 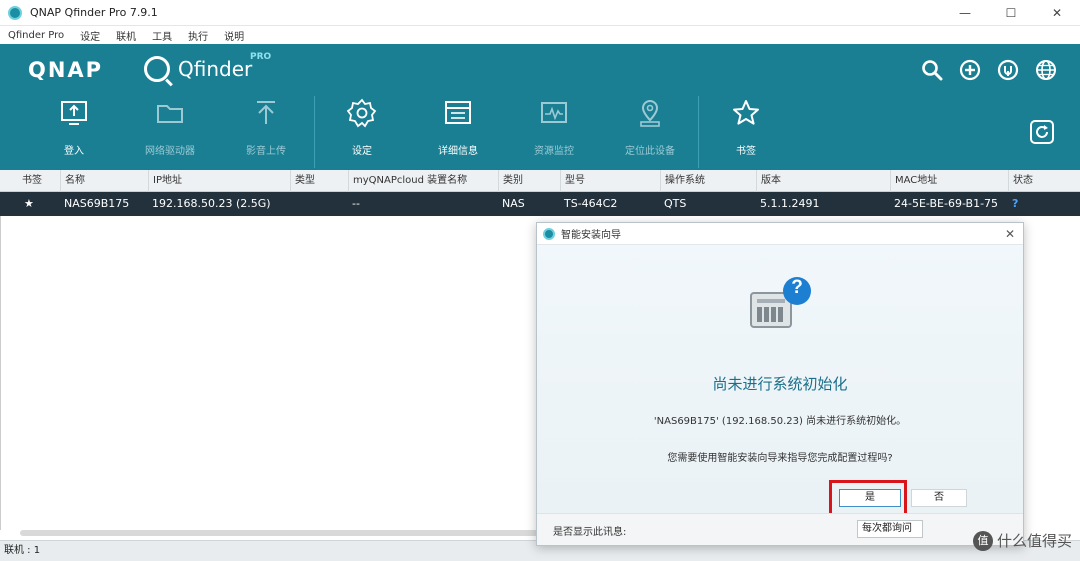 I want to click on toolbar-details: 详细信息, so click(x=458, y=127).